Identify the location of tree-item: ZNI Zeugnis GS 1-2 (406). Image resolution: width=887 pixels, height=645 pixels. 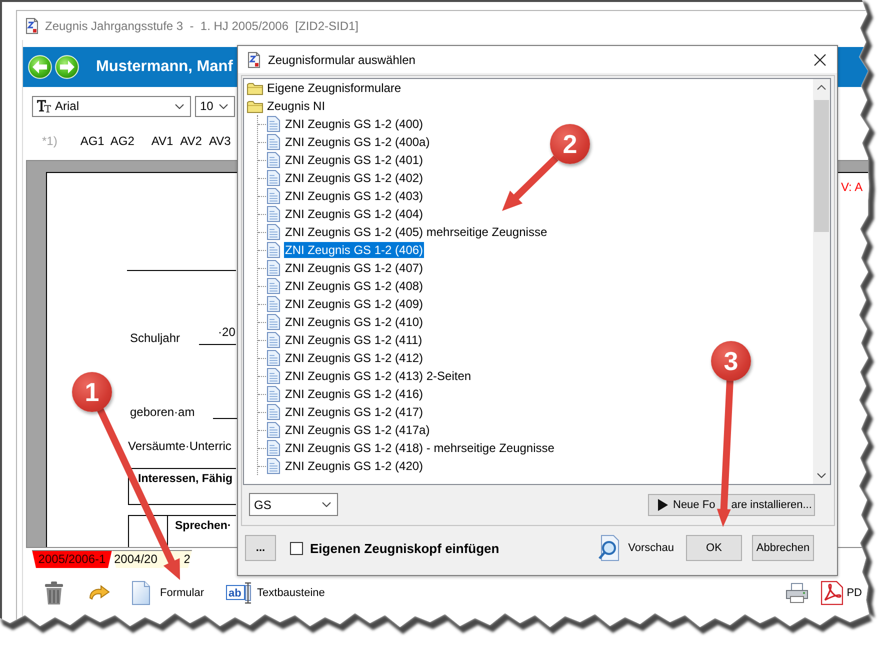
(354, 250).